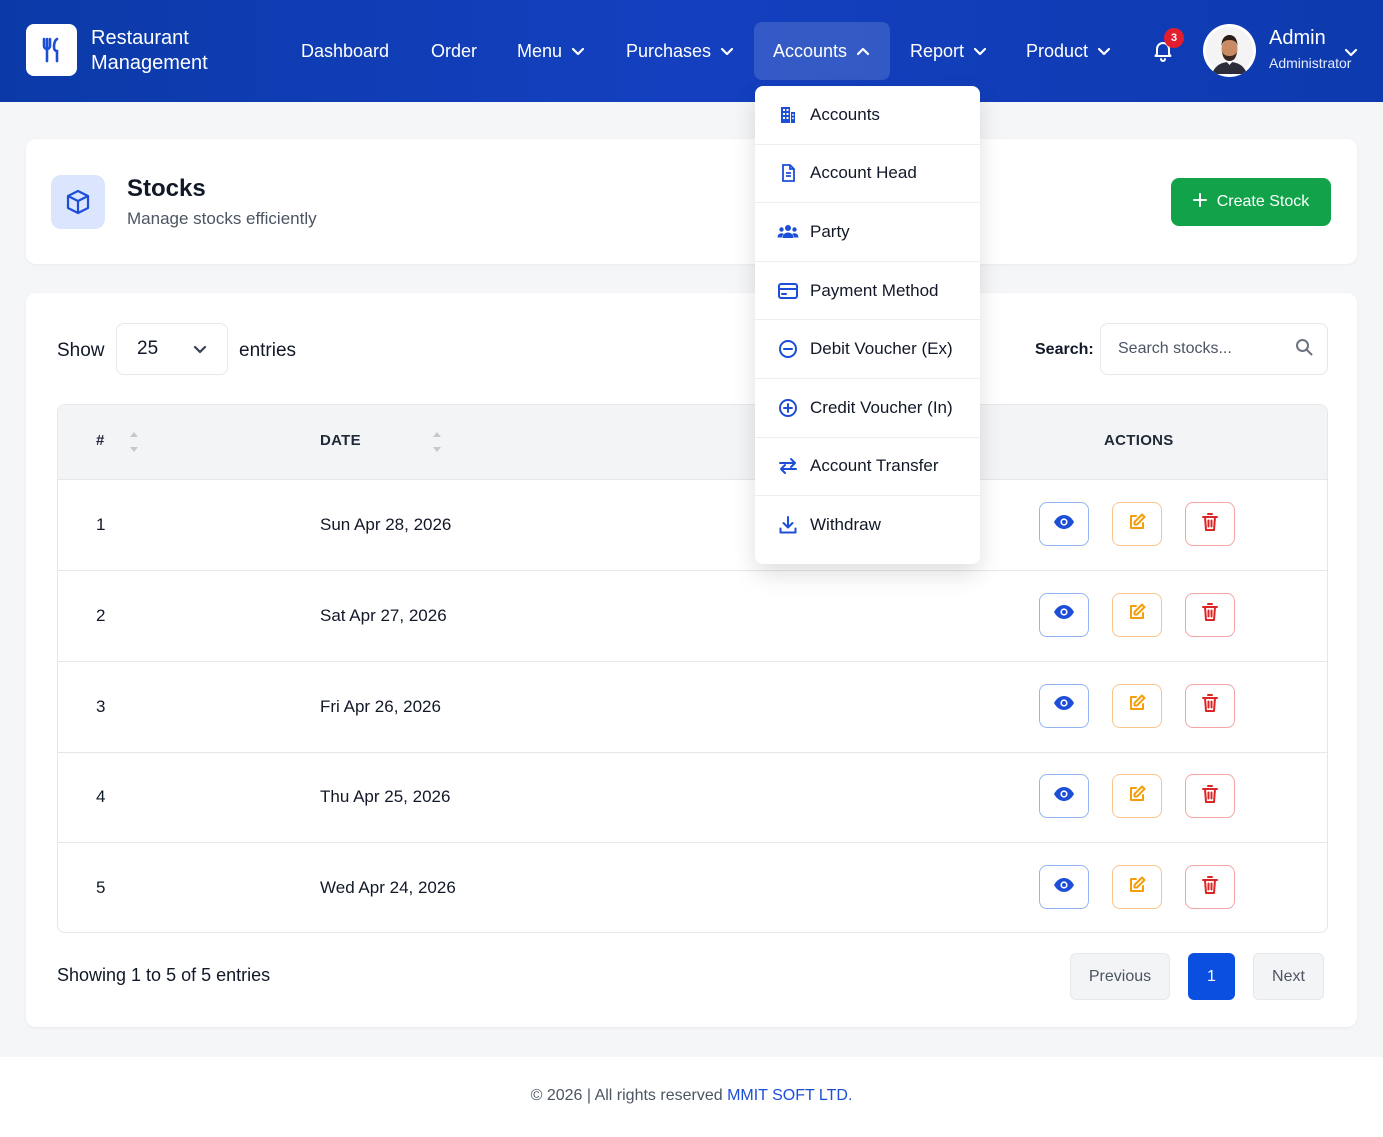 The image size is (1383, 1137). Describe the element at coordinates (148, 348) in the screenshot. I see `entries-value: 25` at that location.